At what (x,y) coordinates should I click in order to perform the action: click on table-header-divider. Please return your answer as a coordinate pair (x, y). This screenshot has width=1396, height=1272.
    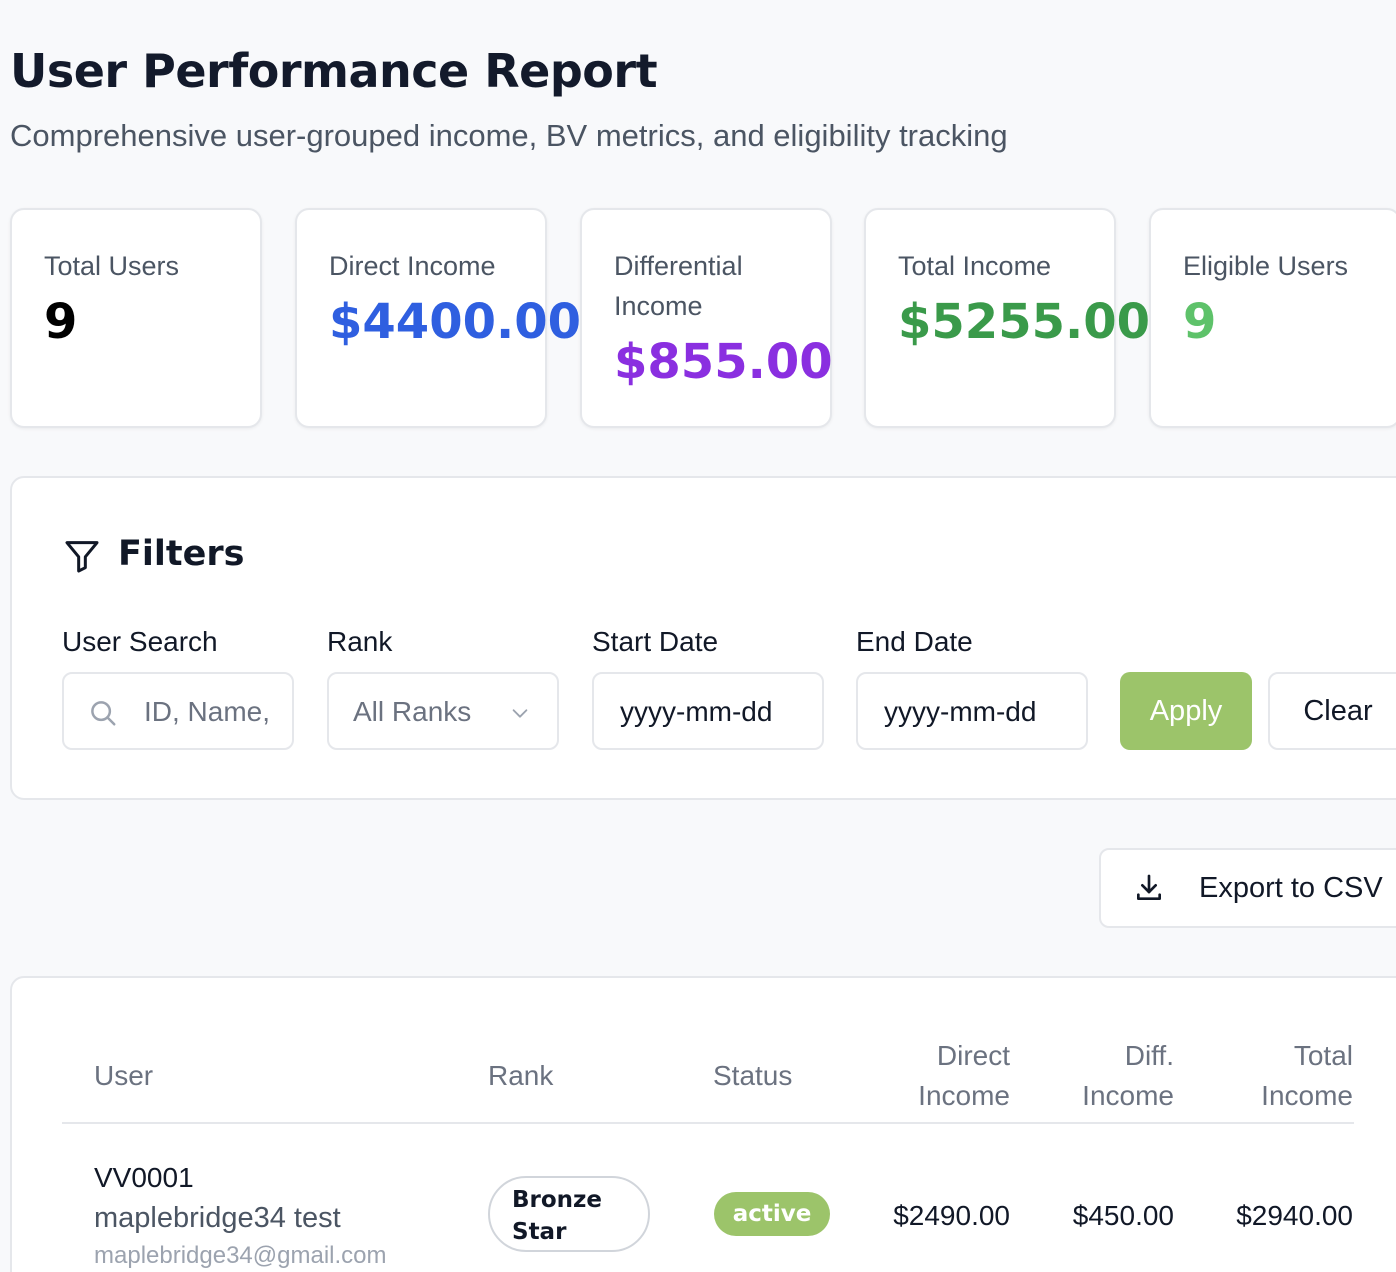
    Looking at the image, I should click on (708, 1123).